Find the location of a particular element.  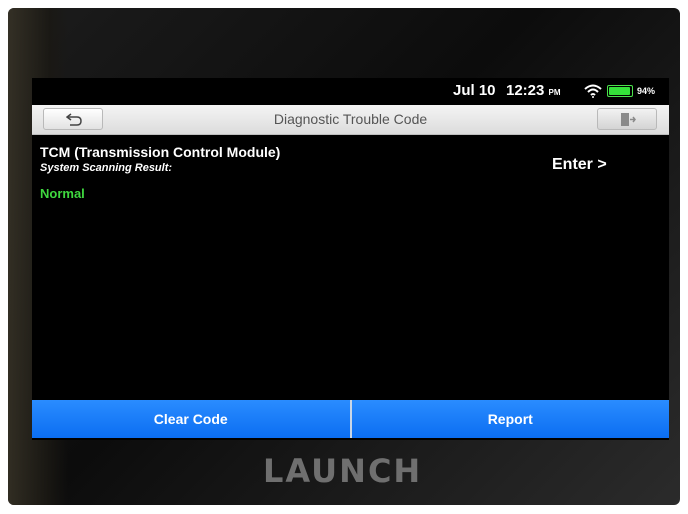

report-button: Report is located at coordinates (510, 419).